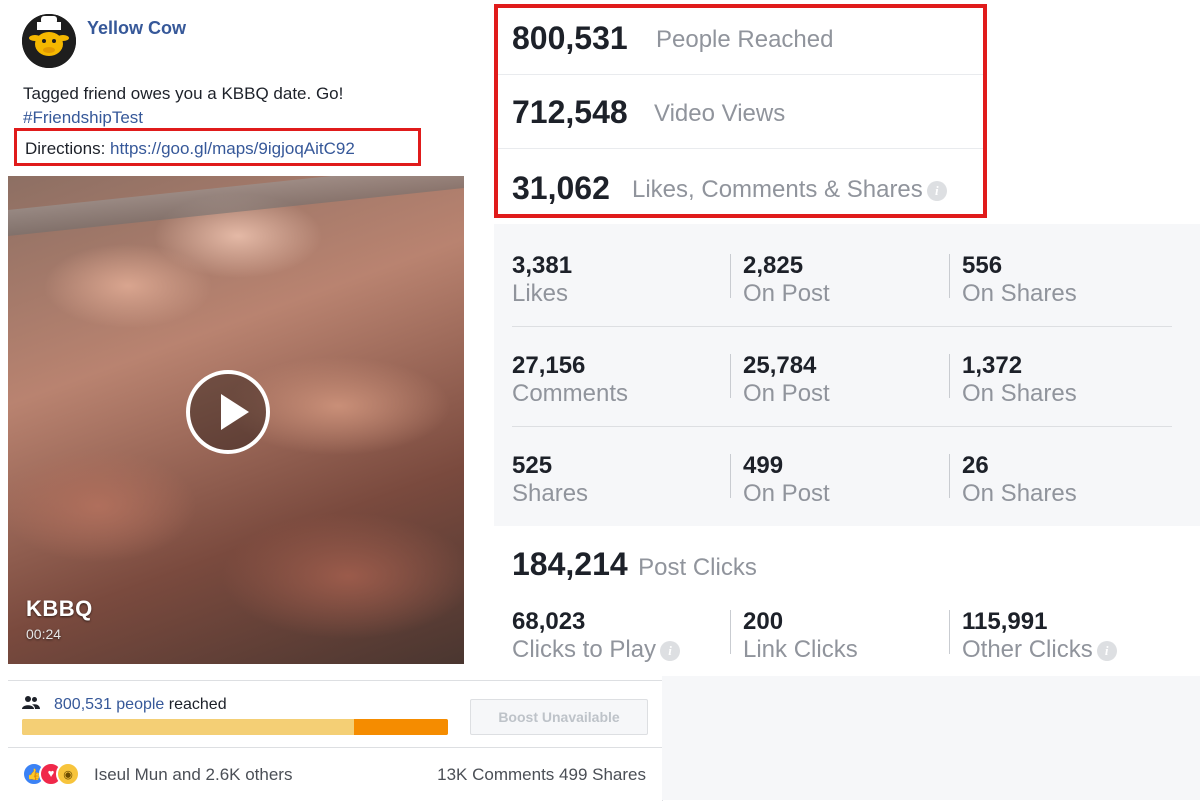  Describe the element at coordinates (232, 148) in the screenshot. I see `directions-link: https://goo.gl/maps/9igjoqAitC92` at that location.